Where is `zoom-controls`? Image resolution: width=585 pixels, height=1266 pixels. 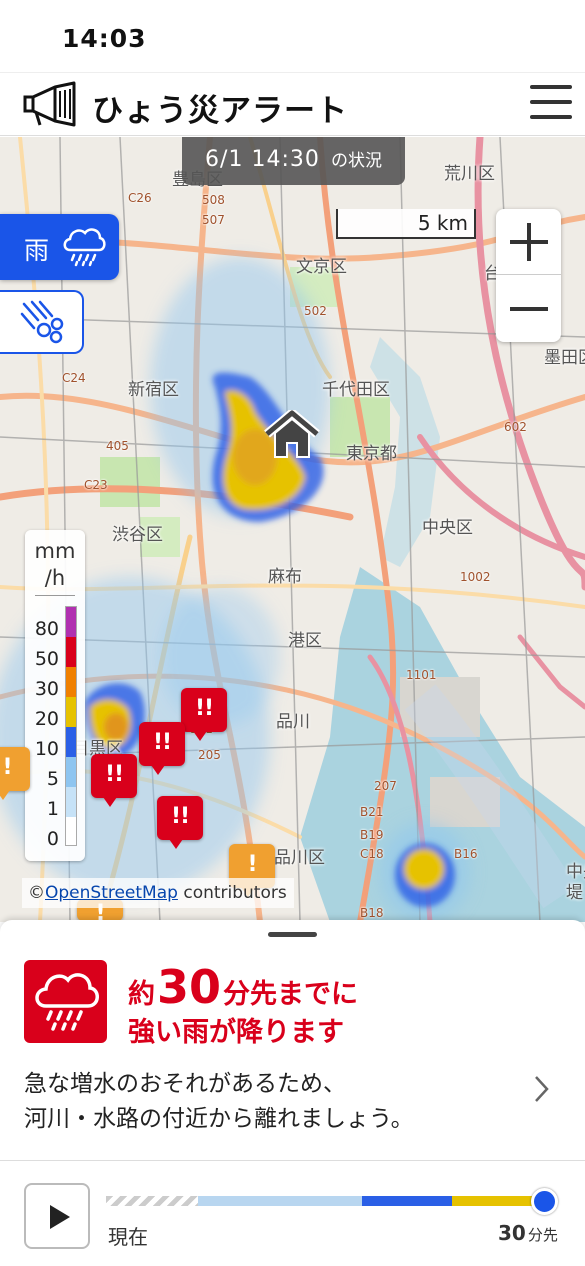 zoom-controls is located at coordinates (528, 275).